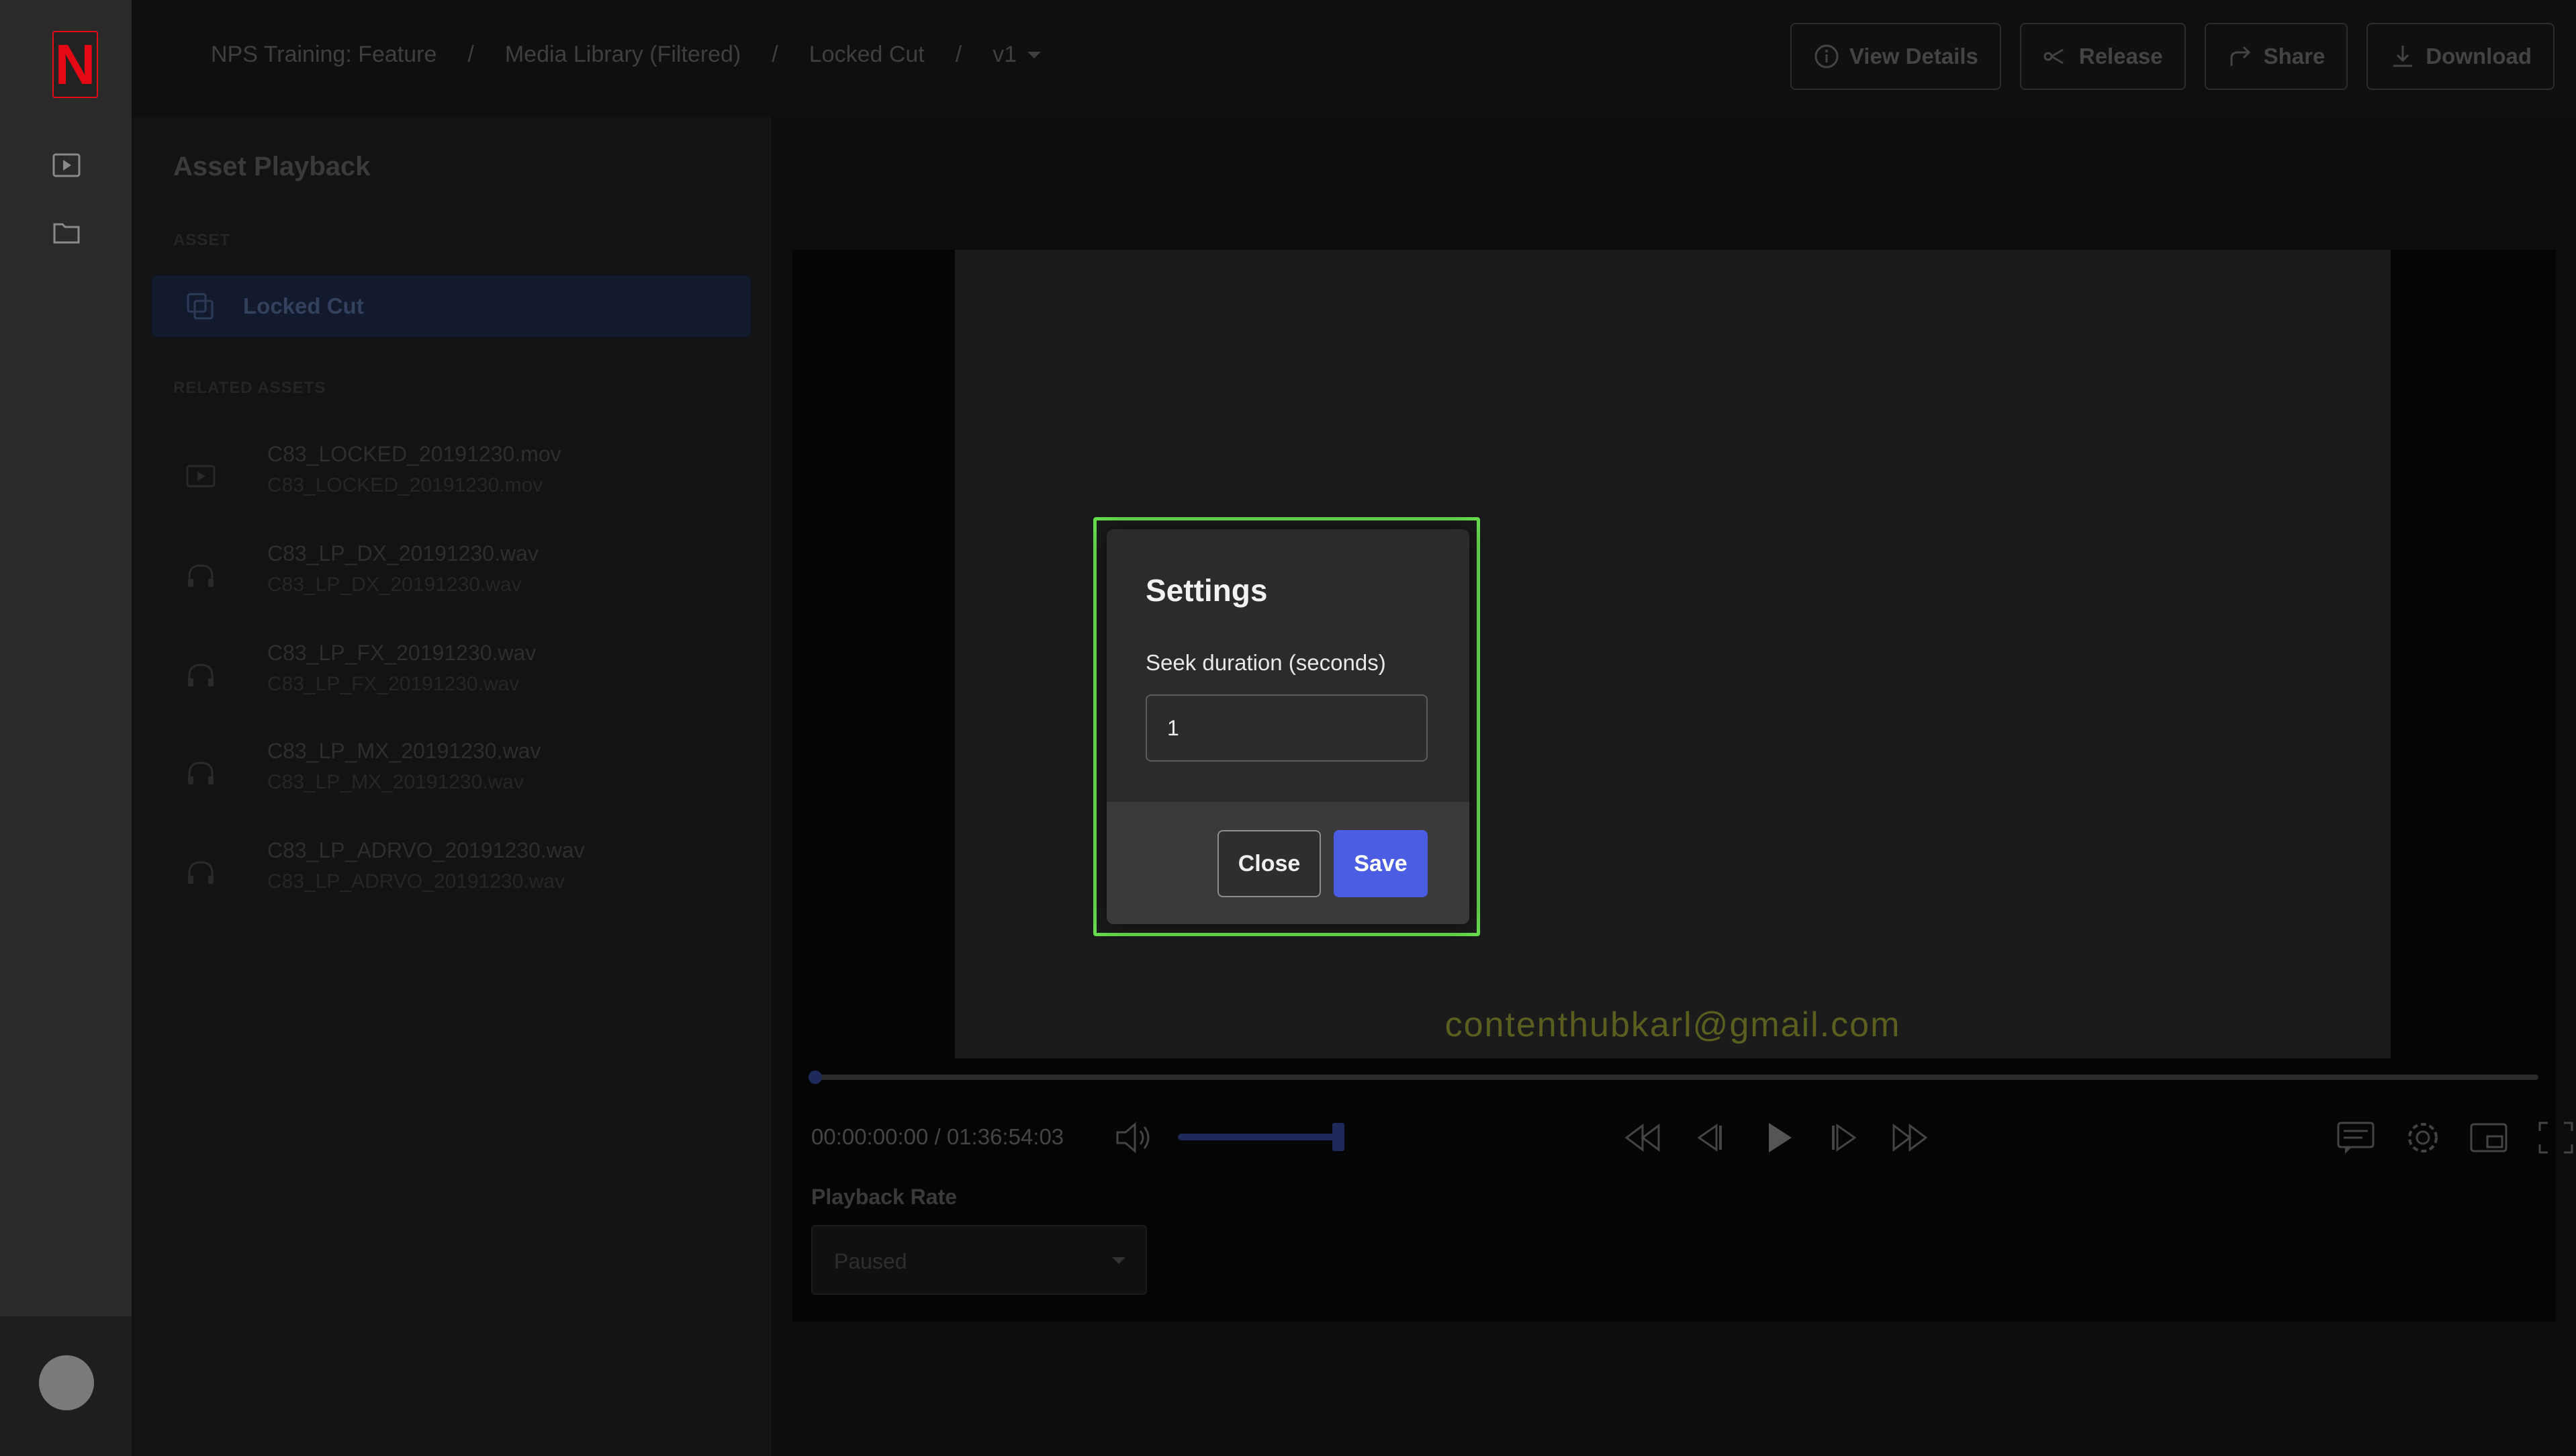 Image resolution: width=2576 pixels, height=1456 pixels. I want to click on folder-icon, so click(66, 232).